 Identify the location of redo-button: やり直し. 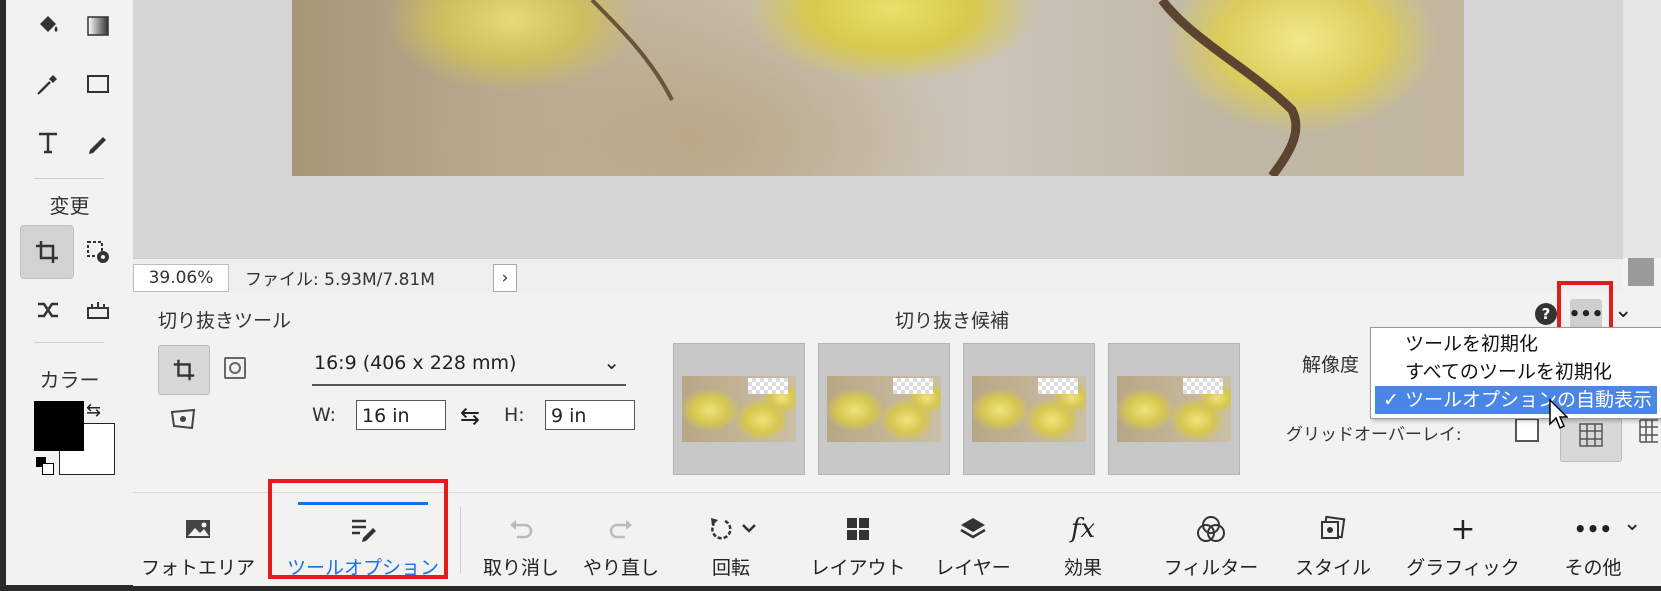
(621, 539).